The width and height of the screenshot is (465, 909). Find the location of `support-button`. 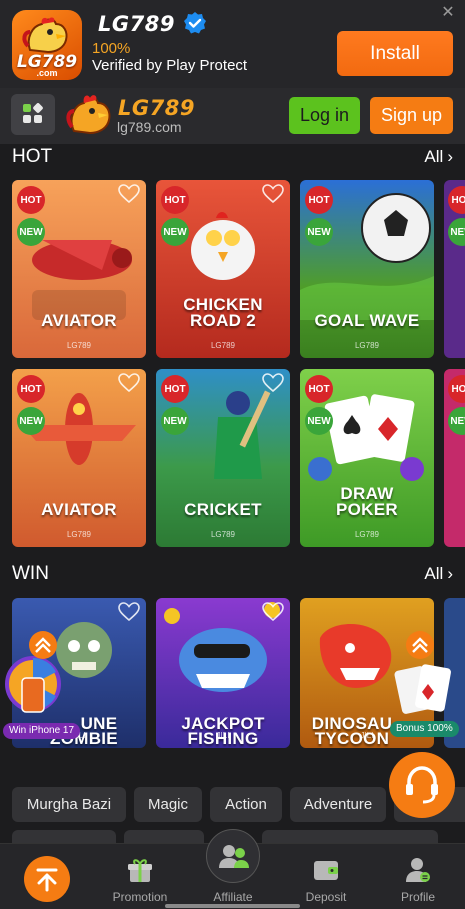

support-button is located at coordinates (422, 785).